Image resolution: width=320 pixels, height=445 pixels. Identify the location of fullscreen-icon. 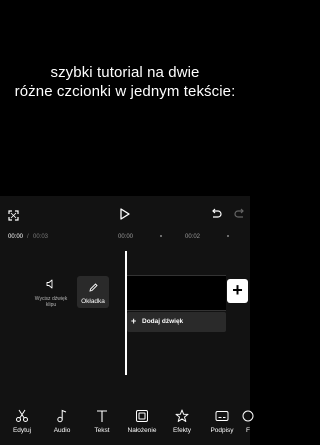
(13, 217).